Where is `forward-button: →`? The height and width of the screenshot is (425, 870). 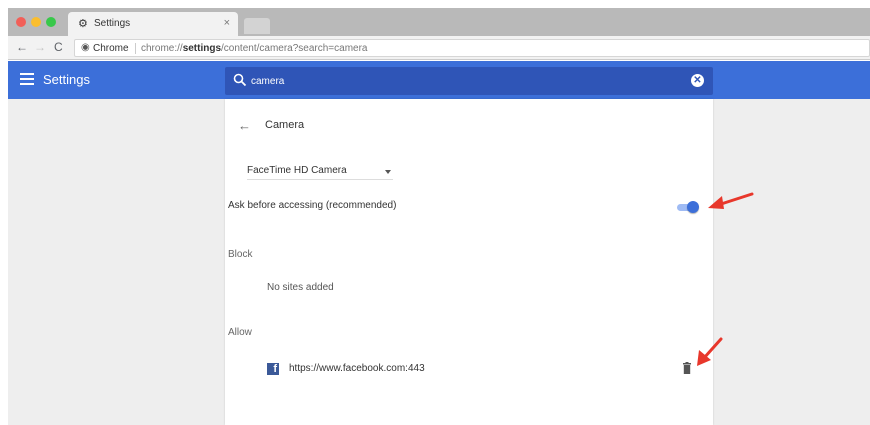
forward-button: → is located at coordinates (40, 47).